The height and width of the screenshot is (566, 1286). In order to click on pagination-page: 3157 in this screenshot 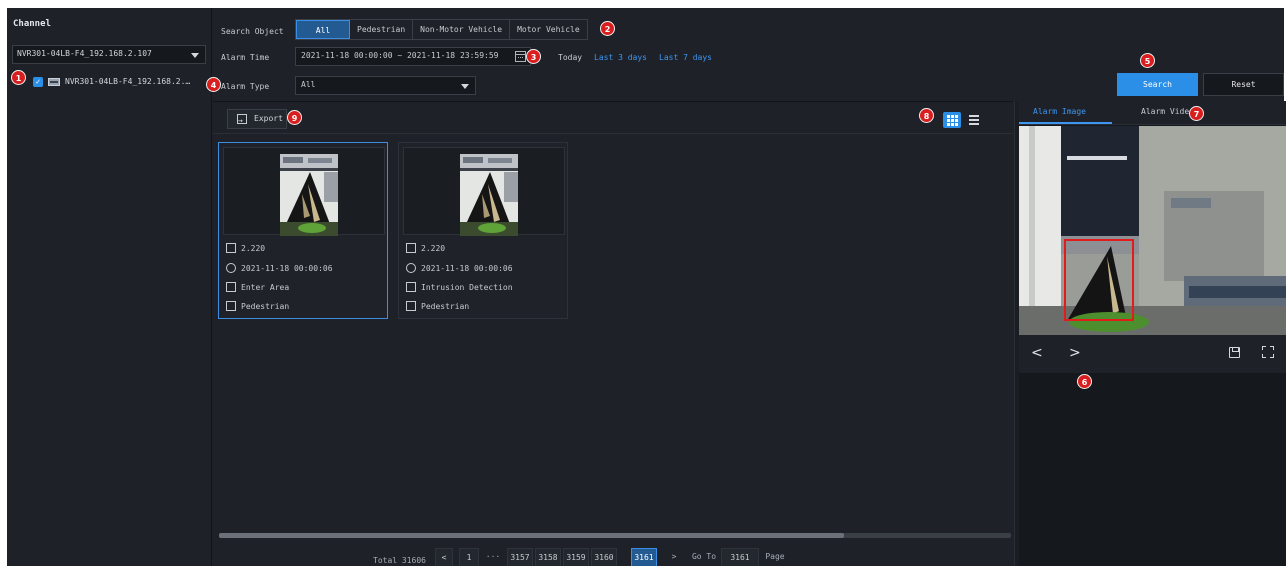, I will do `click(520, 557)`.